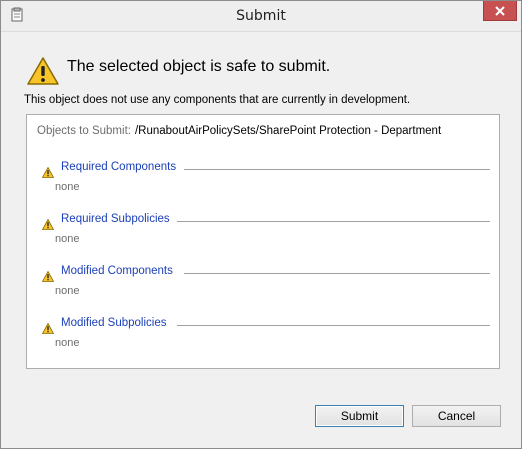 The image size is (522, 449). What do you see at coordinates (118, 167) in the screenshot?
I see `section-title: Required Components` at bounding box center [118, 167].